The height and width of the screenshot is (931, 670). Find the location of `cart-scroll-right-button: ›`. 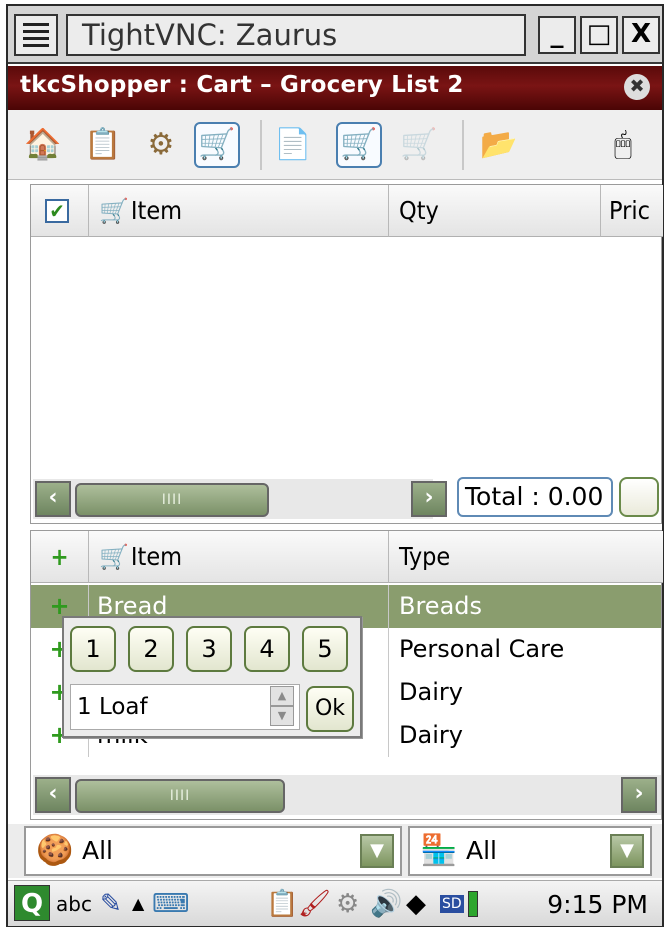

cart-scroll-right-button: › is located at coordinates (429, 499).